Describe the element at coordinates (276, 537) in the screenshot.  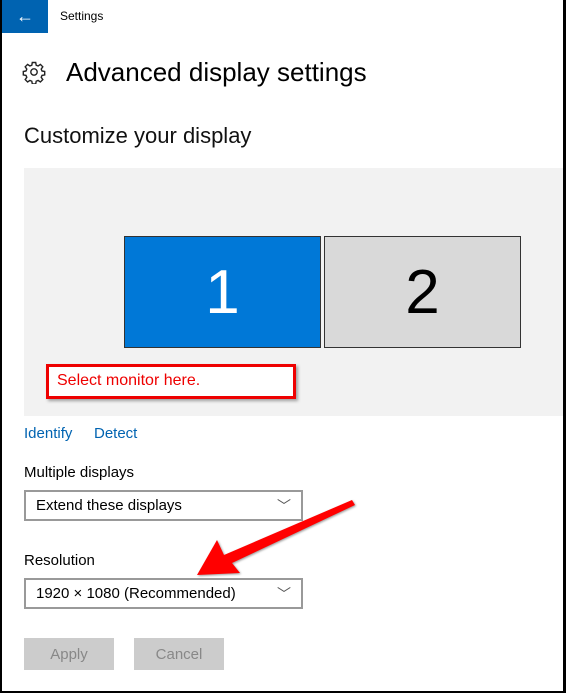
I see `annotation-arrow` at that location.